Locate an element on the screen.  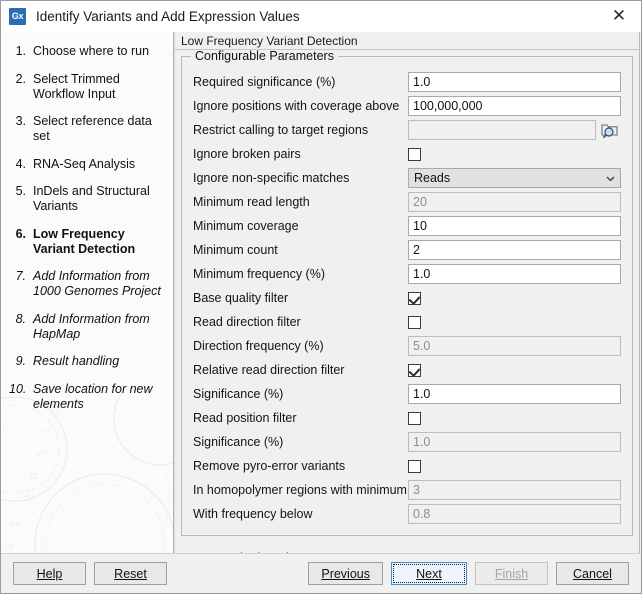
wizard-step-number: 8. is located at coordinates (20, 318).